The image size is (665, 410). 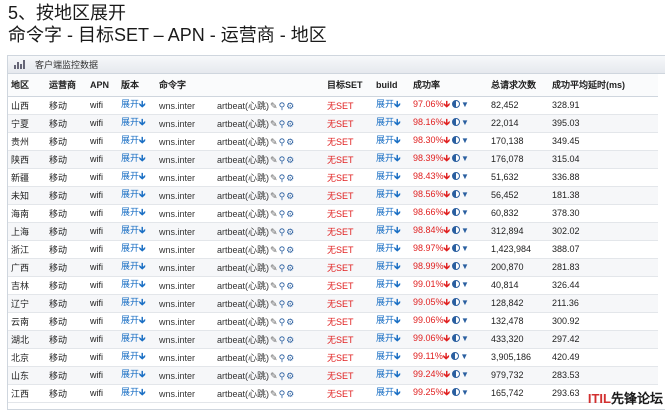 I want to click on column-header: 命令字, so click(x=240, y=85).